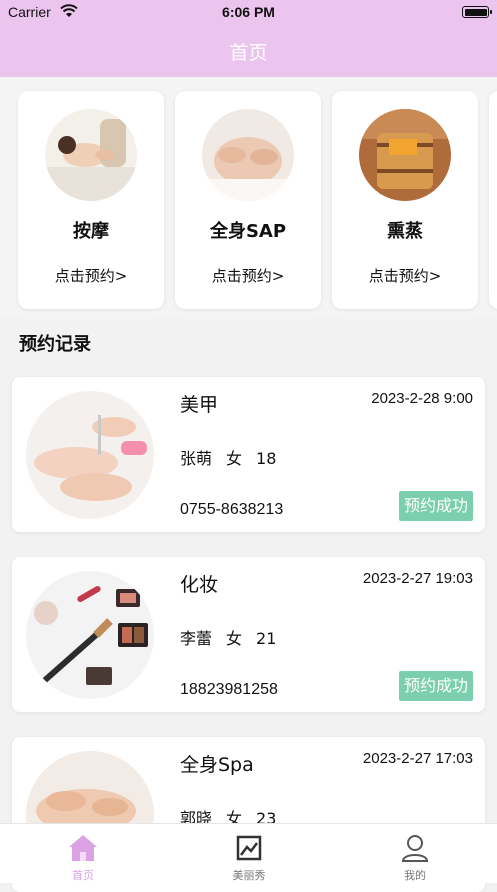 This screenshot has height=892, width=497. What do you see at coordinates (405, 231) in the screenshot?
I see `service-name: 熏蒸` at bounding box center [405, 231].